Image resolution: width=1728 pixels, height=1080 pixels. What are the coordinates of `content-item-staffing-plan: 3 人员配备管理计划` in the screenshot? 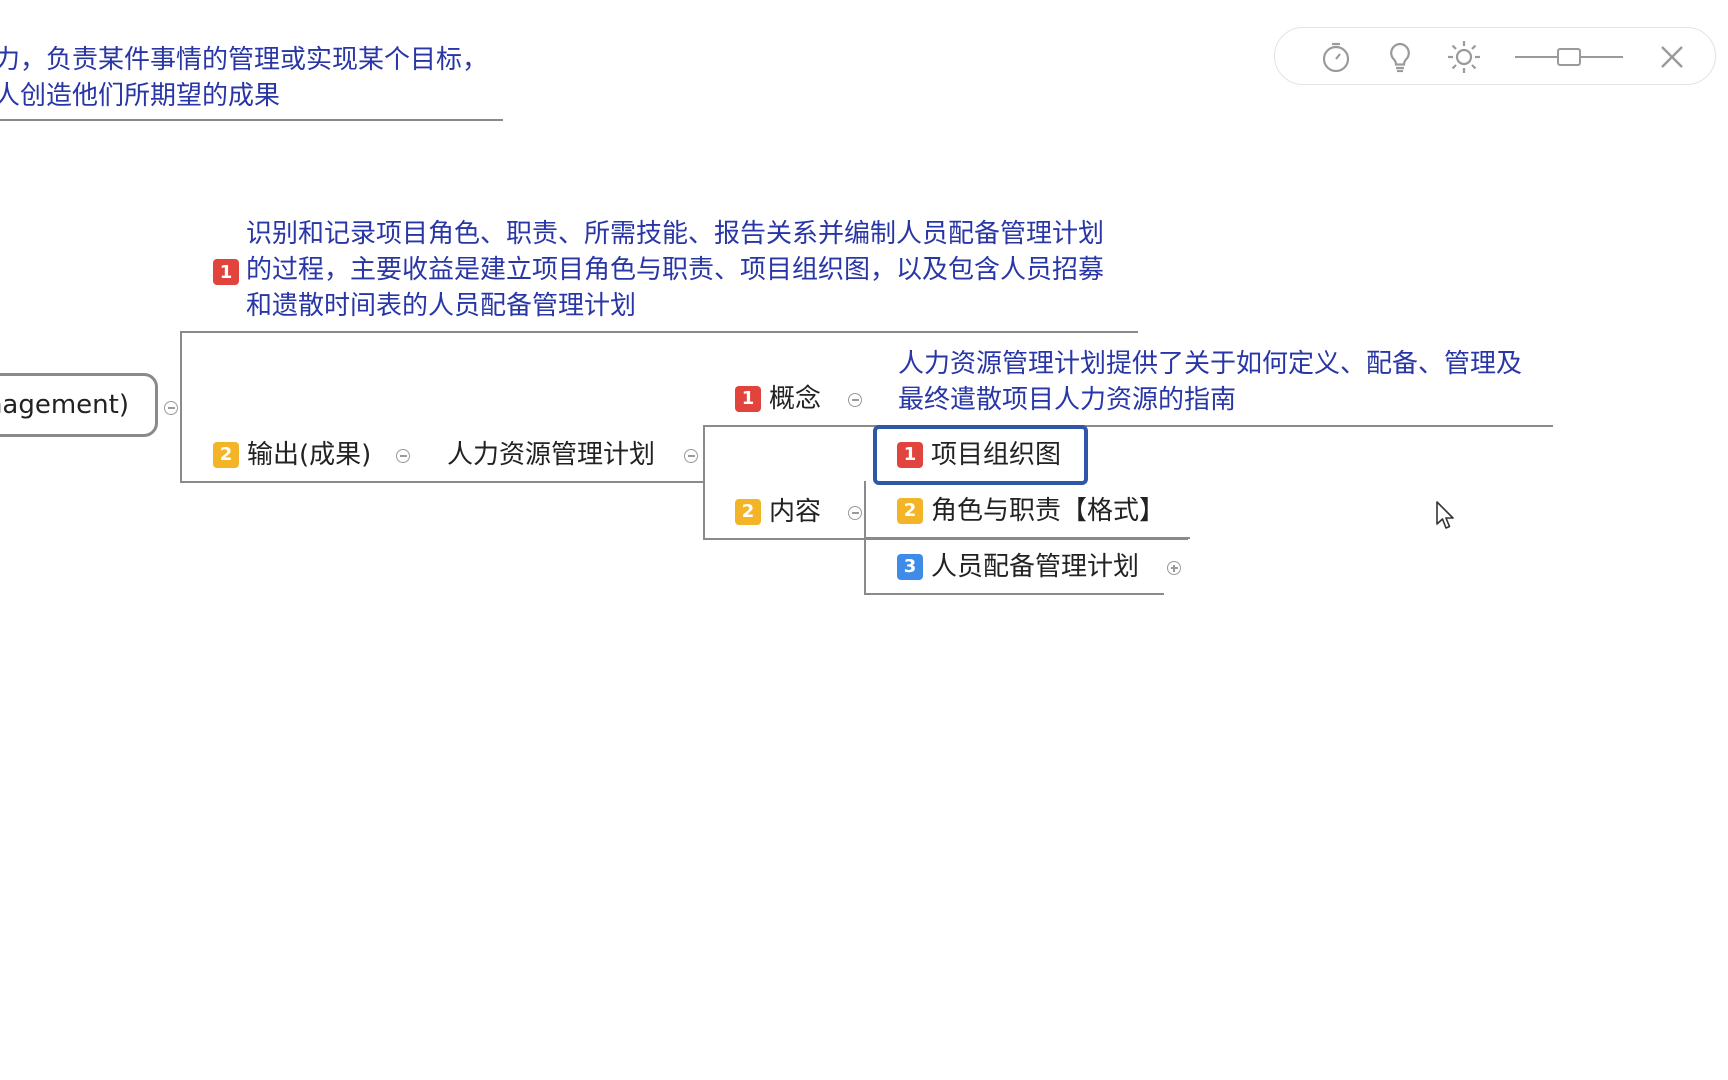 It's located at (1018, 567).